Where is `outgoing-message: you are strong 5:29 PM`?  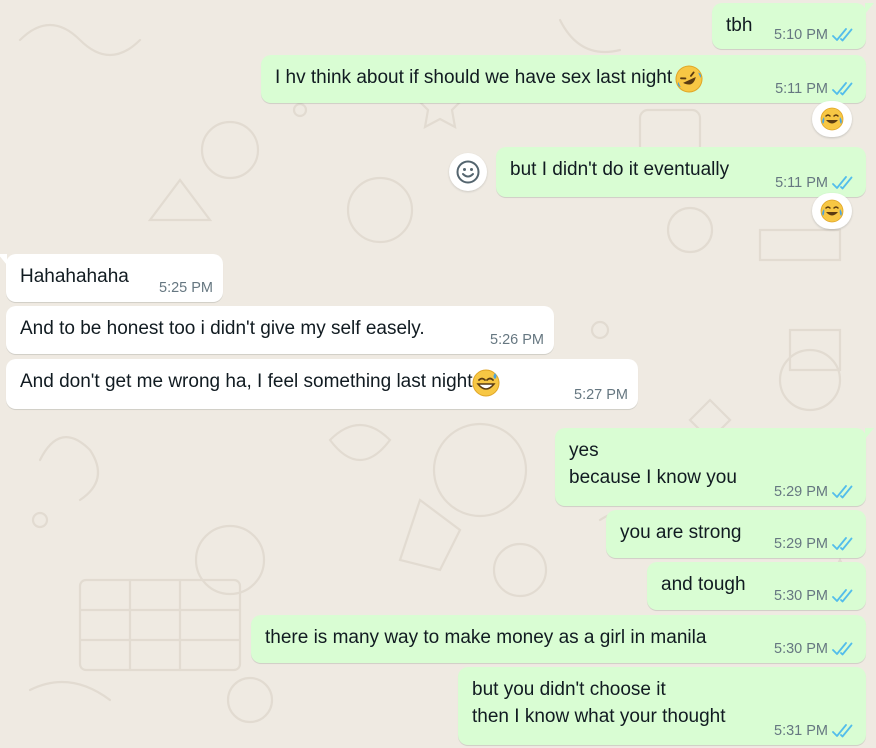 outgoing-message: you are strong 5:29 PM is located at coordinates (736, 534).